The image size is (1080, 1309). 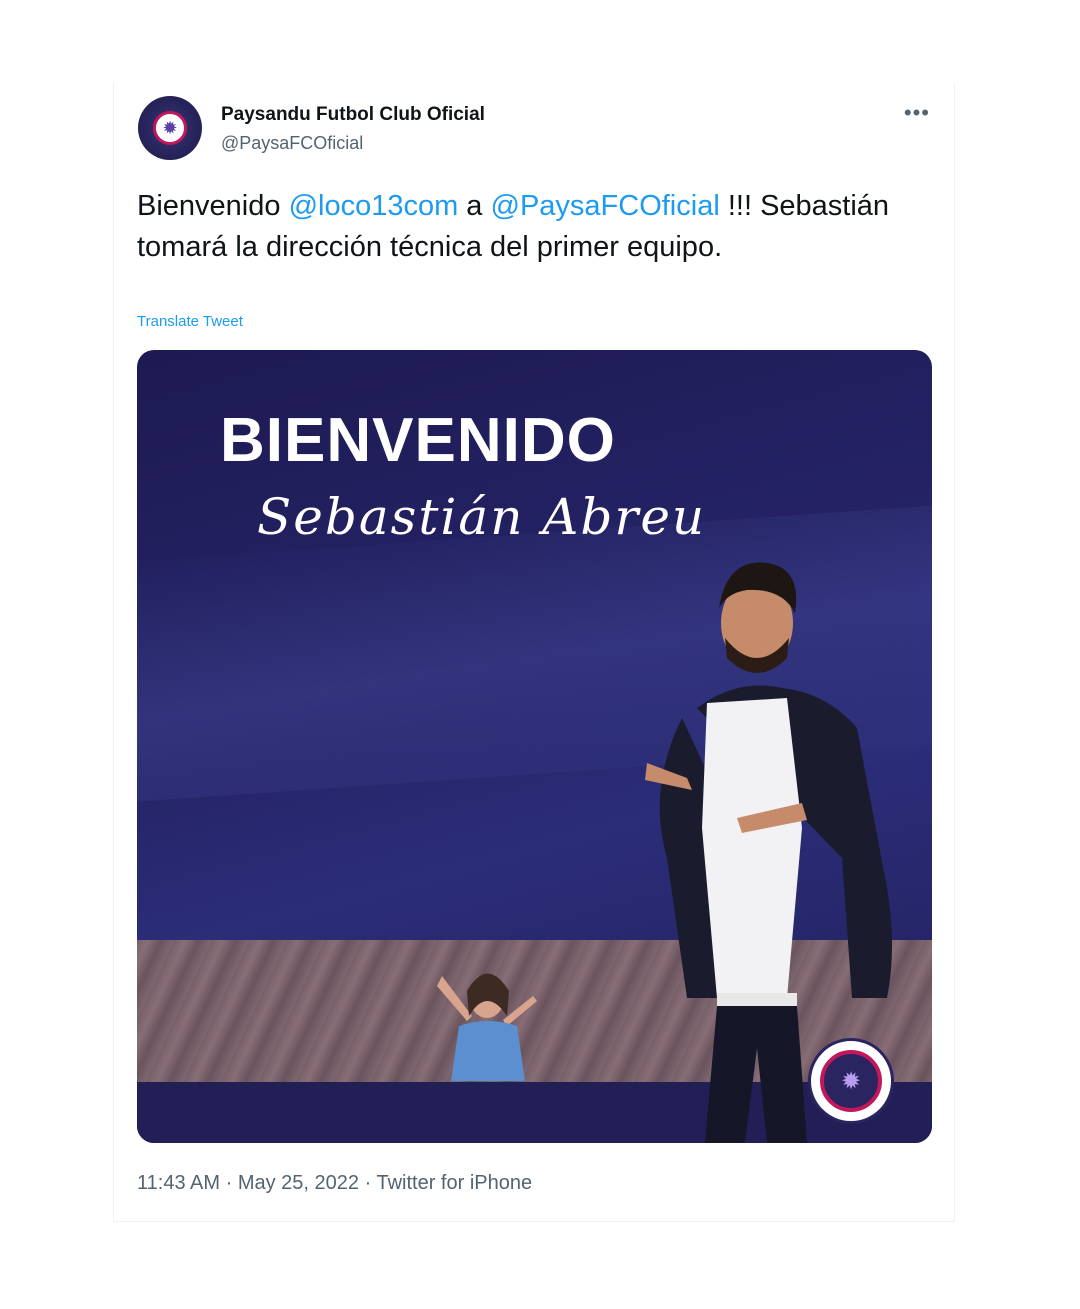 What do you see at coordinates (917, 113) in the screenshot?
I see `more-horizontal-icon: •••` at bounding box center [917, 113].